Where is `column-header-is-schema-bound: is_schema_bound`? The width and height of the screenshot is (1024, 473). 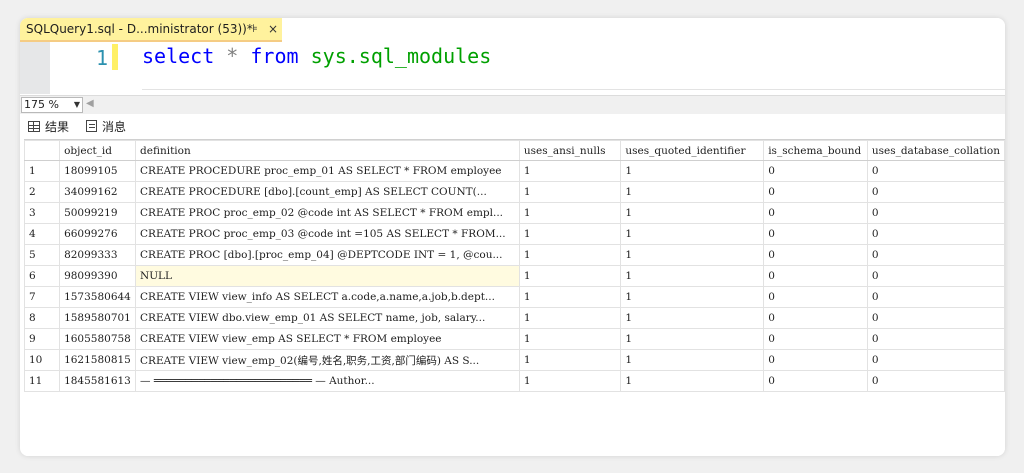 column-header-is-schema-bound: is_schema_bound is located at coordinates (815, 150).